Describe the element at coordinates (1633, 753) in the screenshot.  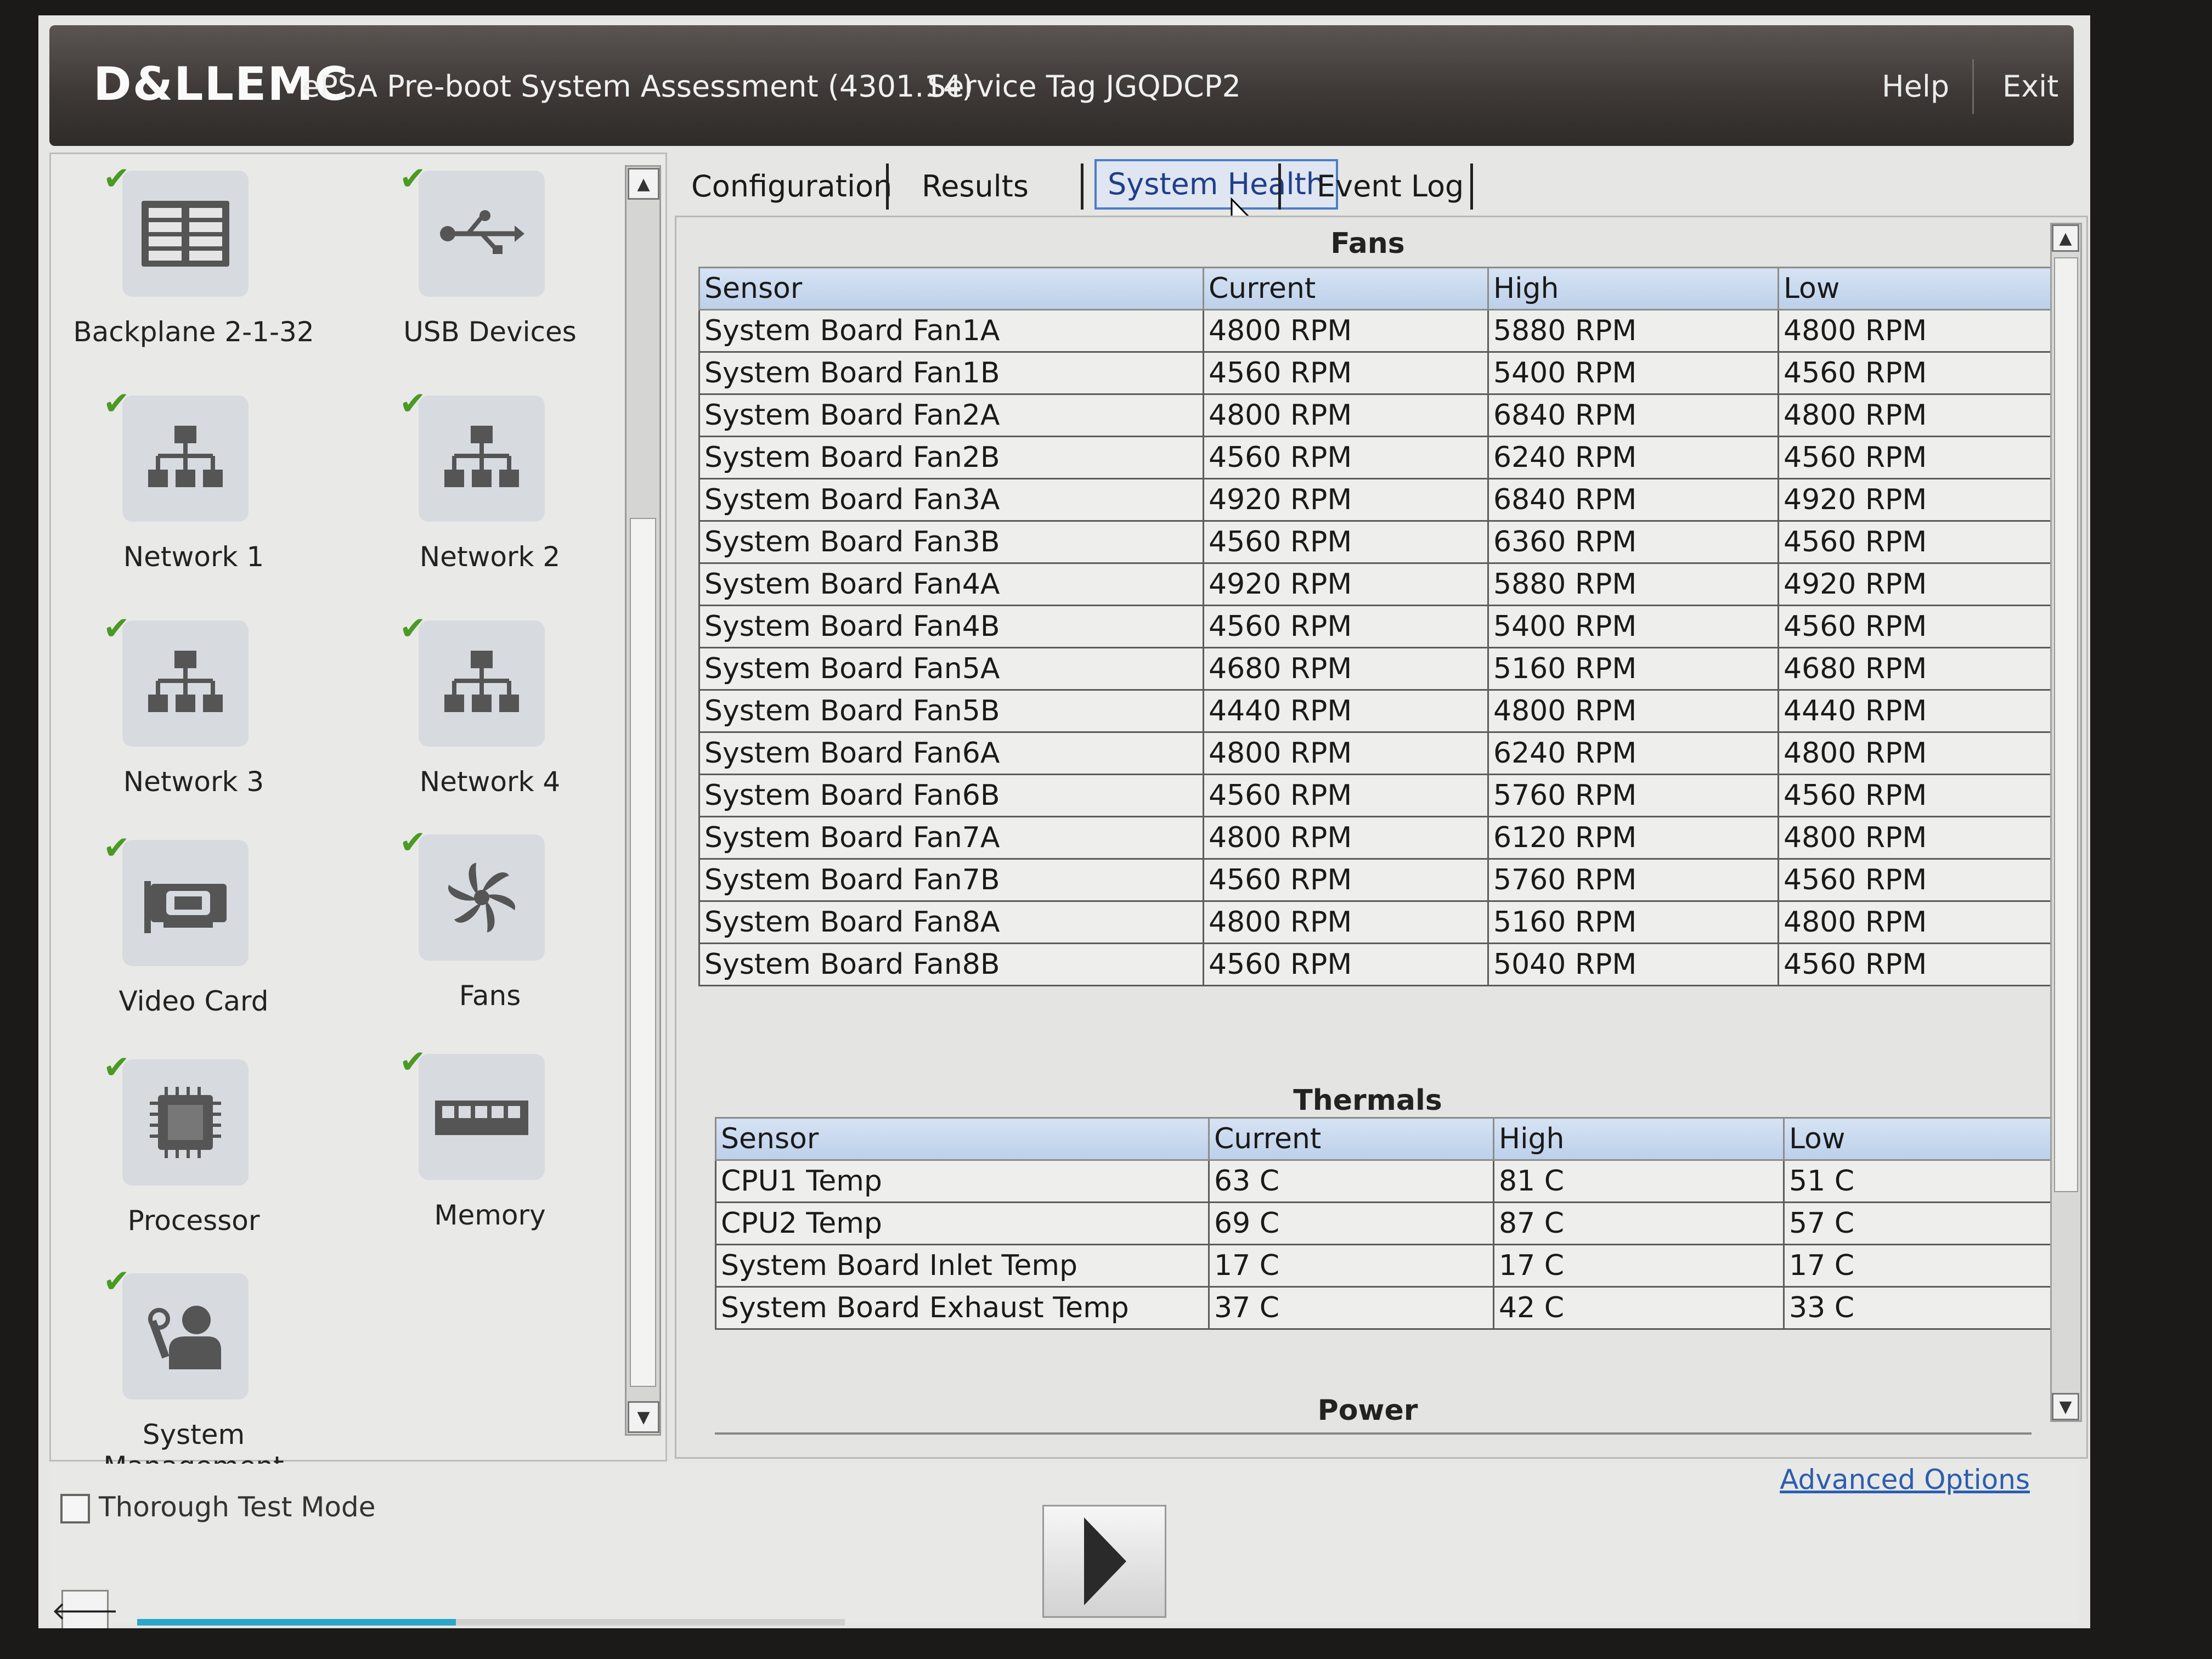
I see `table-cell: 6240 RPM` at that location.